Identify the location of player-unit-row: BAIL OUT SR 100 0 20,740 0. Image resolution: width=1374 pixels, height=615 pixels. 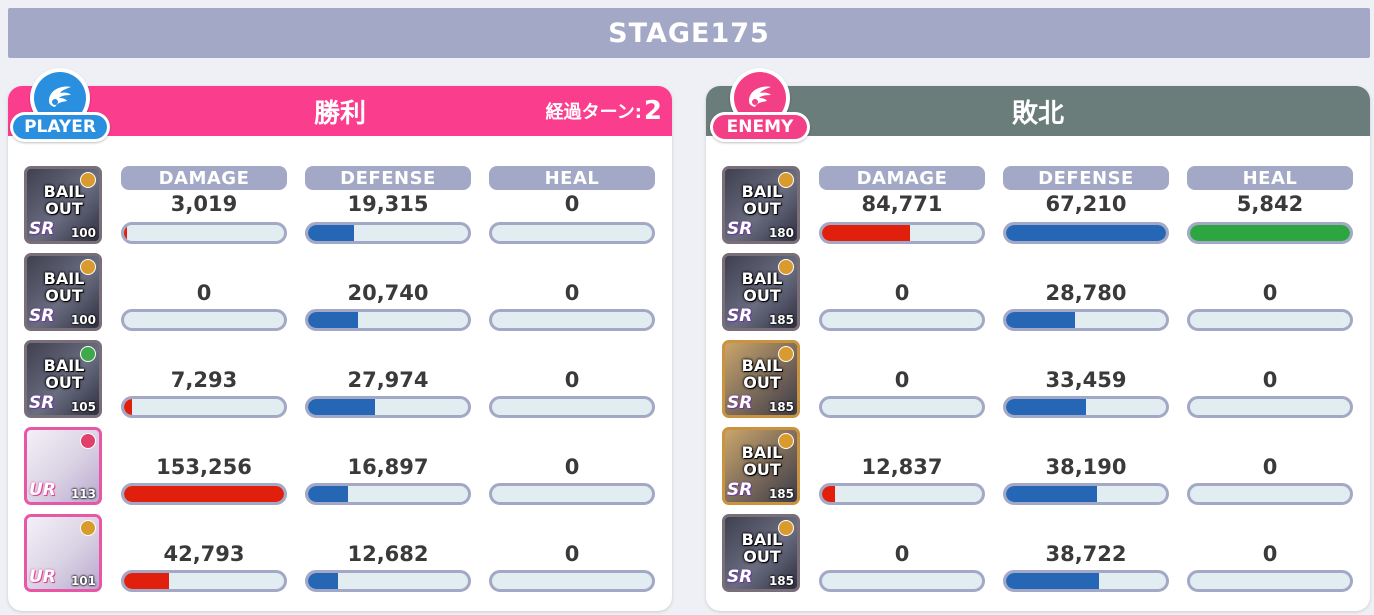
(340, 293).